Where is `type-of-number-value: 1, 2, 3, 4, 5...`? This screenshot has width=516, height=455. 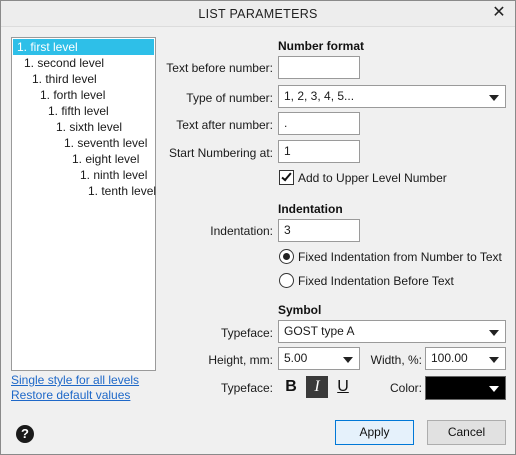
type-of-number-value: 1, 2, 3, 4, 5... is located at coordinates (319, 96).